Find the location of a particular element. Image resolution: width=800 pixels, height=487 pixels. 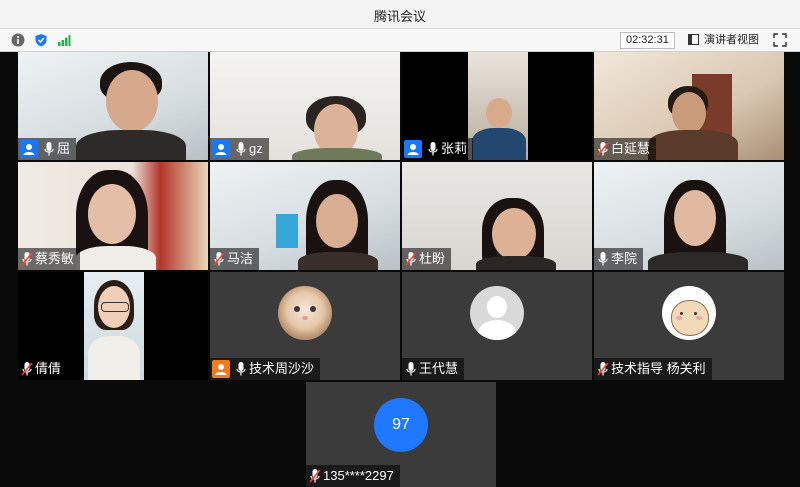

video-tile: 技术周沙沙 is located at coordinates (305, 326).